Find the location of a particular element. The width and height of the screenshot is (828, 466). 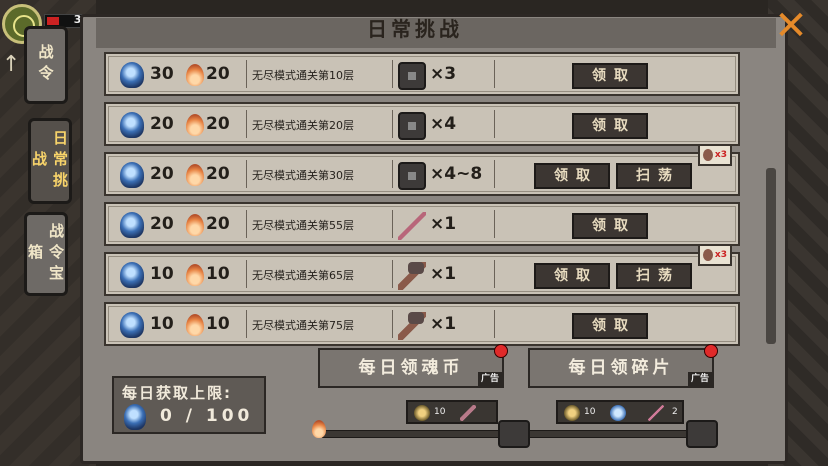

crystal-icon is located at coordinates (618, 413).